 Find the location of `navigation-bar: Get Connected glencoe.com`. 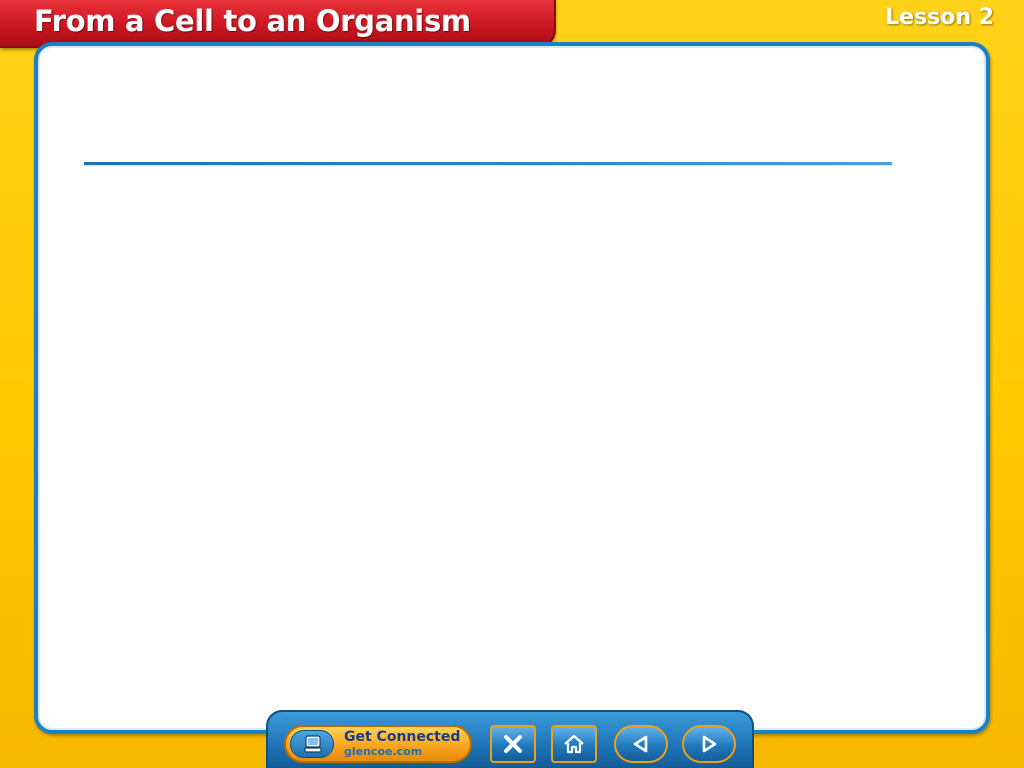

navigation-bar: Get Connected glencoe.com is located at coordinates (510, 739).